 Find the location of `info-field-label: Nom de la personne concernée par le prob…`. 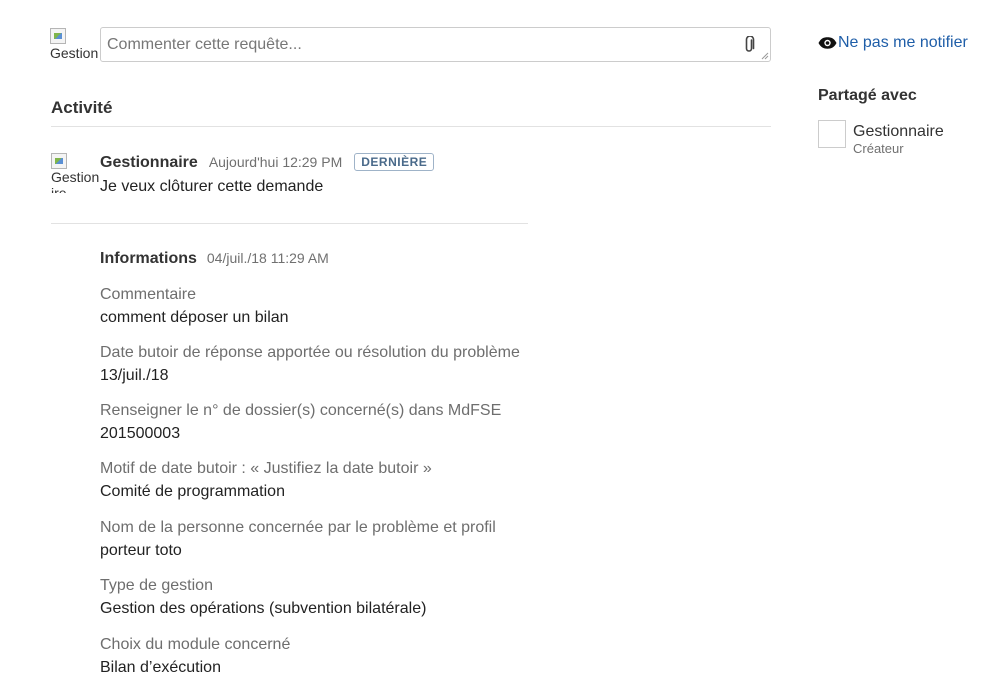

info-field-label: Nom de la personne concernée par le prob… is located at coordinates (298, 527).